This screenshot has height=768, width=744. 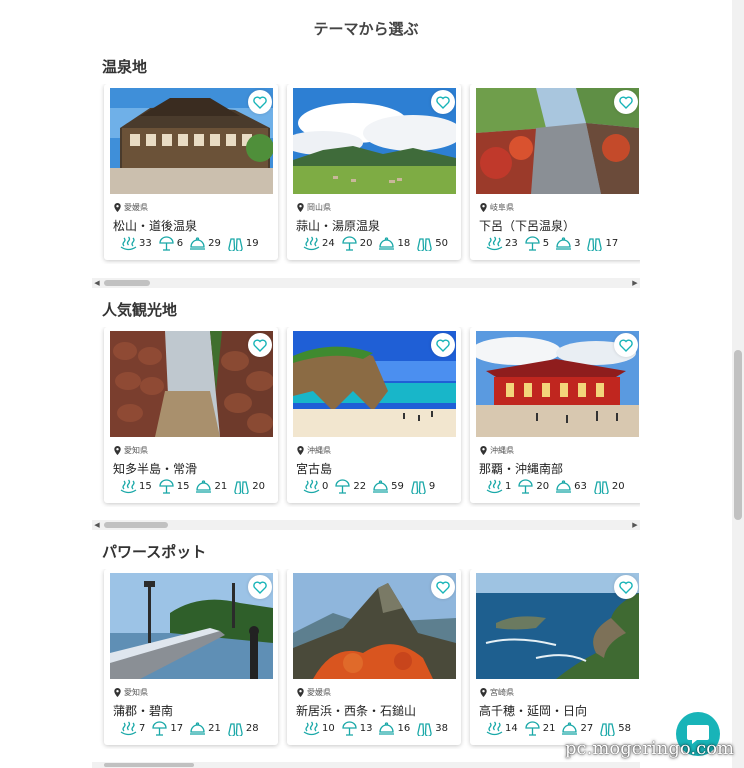 I want to click on facility-stats: 23 5 3 17, so click(x=555, y=243).